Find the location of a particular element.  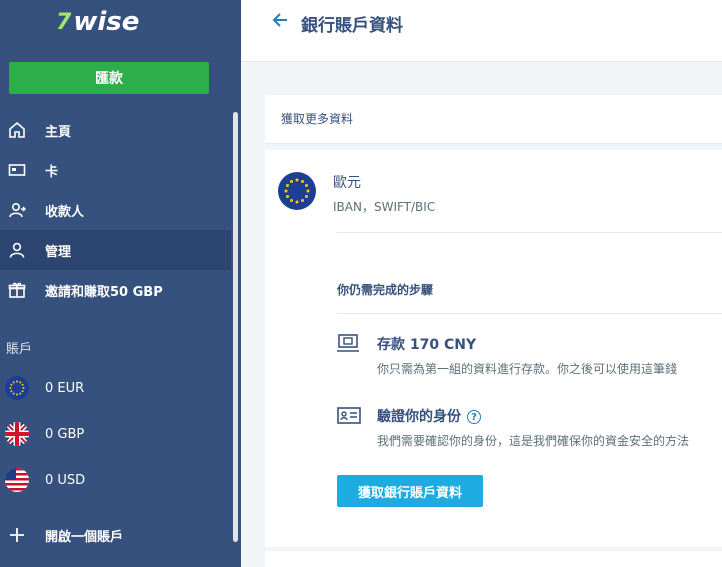

home-icon is located at coordinates (17, 130).